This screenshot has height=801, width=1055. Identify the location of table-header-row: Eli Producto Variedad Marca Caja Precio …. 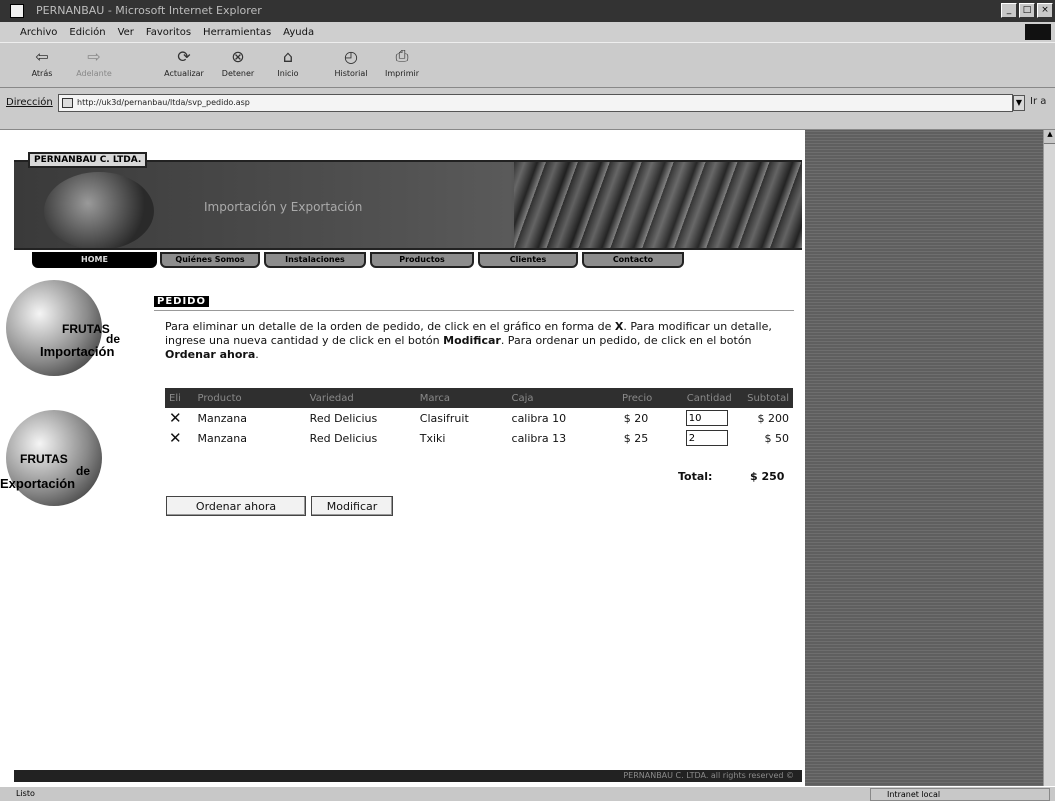
(479, 398).